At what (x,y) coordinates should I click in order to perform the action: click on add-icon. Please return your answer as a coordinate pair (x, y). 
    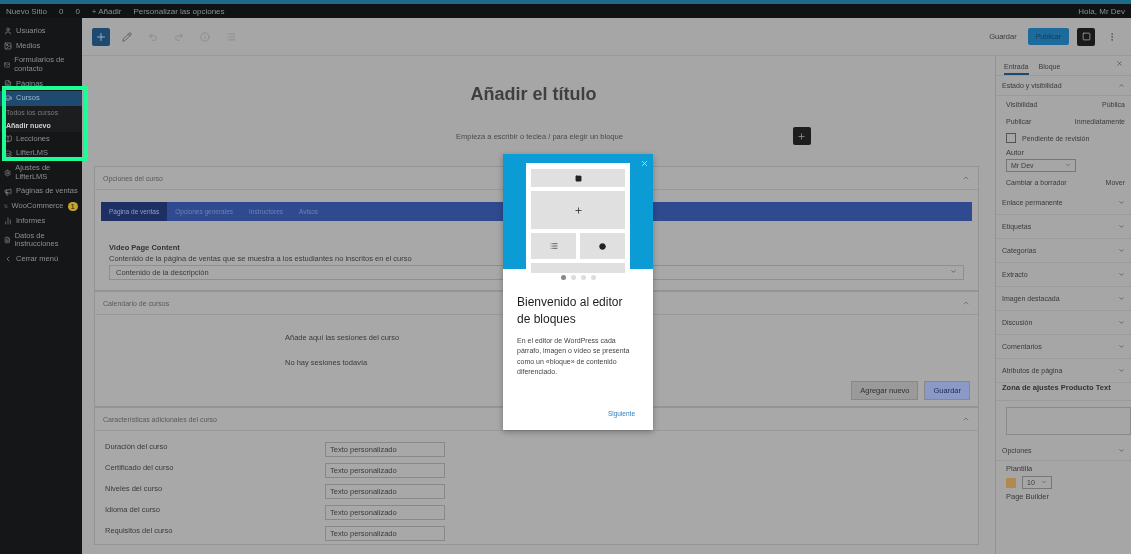
    Looking at the image, I should click on (578, 210).